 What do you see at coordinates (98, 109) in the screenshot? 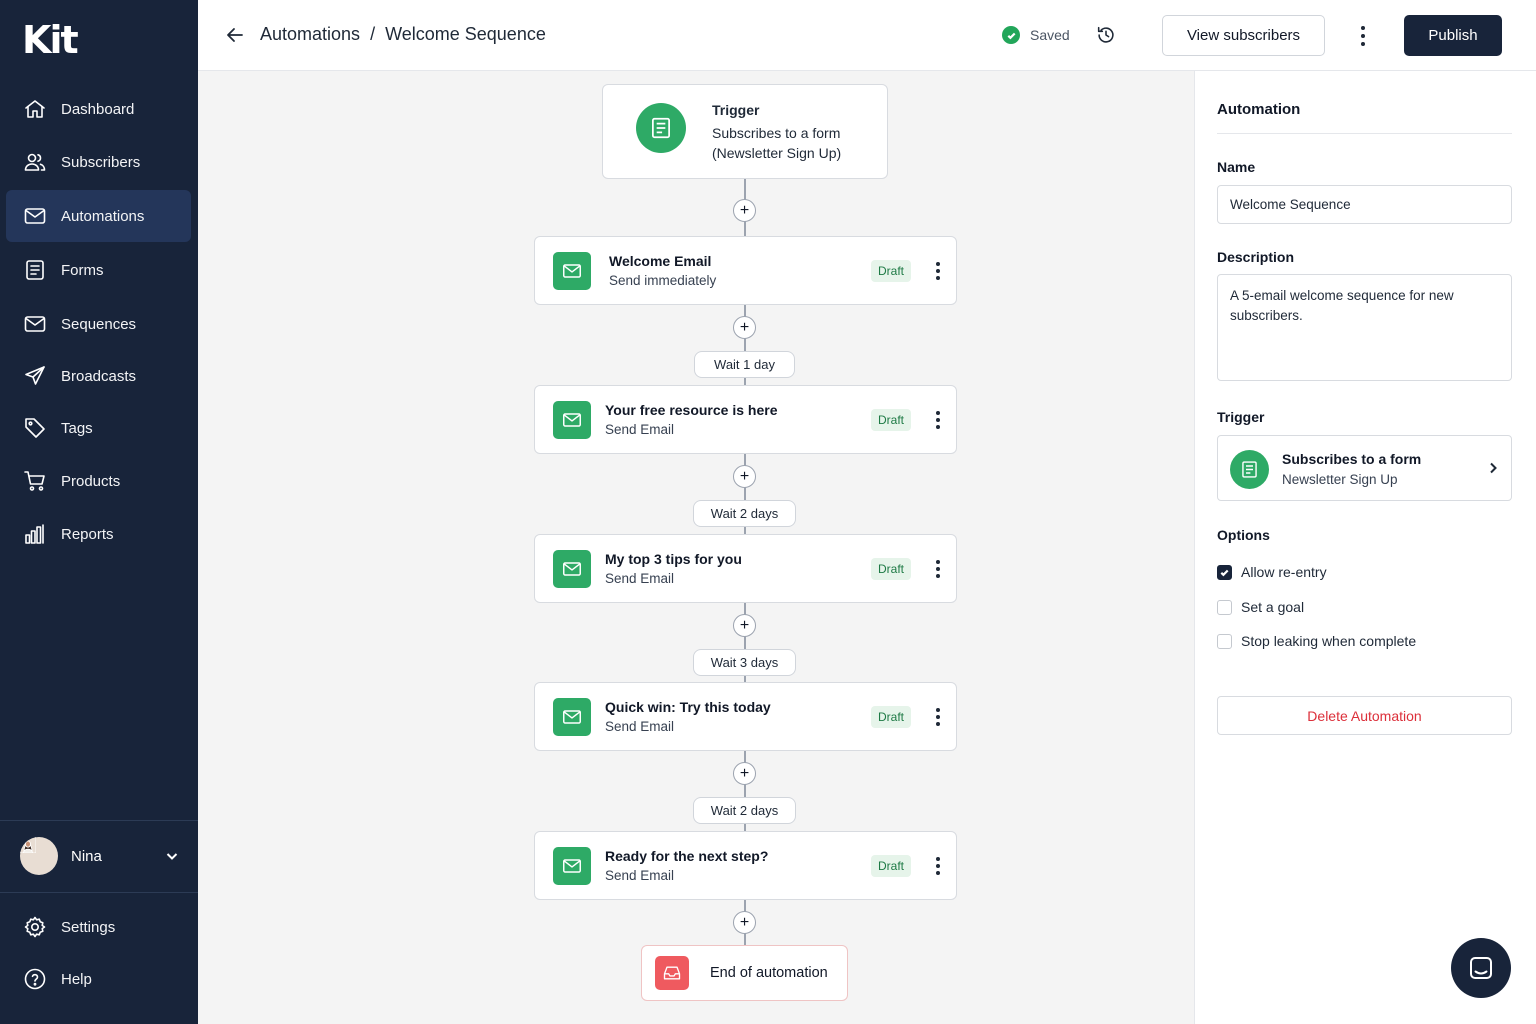
I see `sidebar-item-dashboard: Dashboard` at bounding box center [98, 109].